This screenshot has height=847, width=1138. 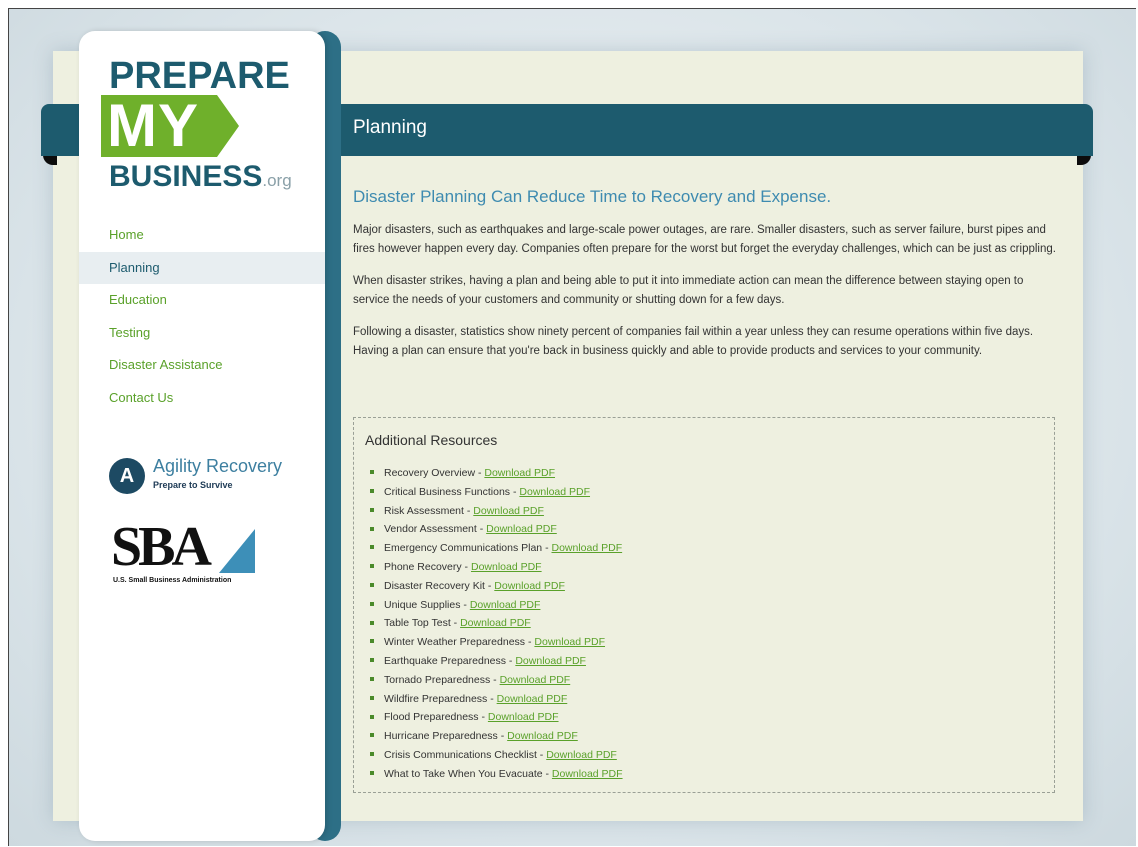 I want to click on resource-item: Earthquake Preparedness - Download PDF, so click(x=496, y=661).